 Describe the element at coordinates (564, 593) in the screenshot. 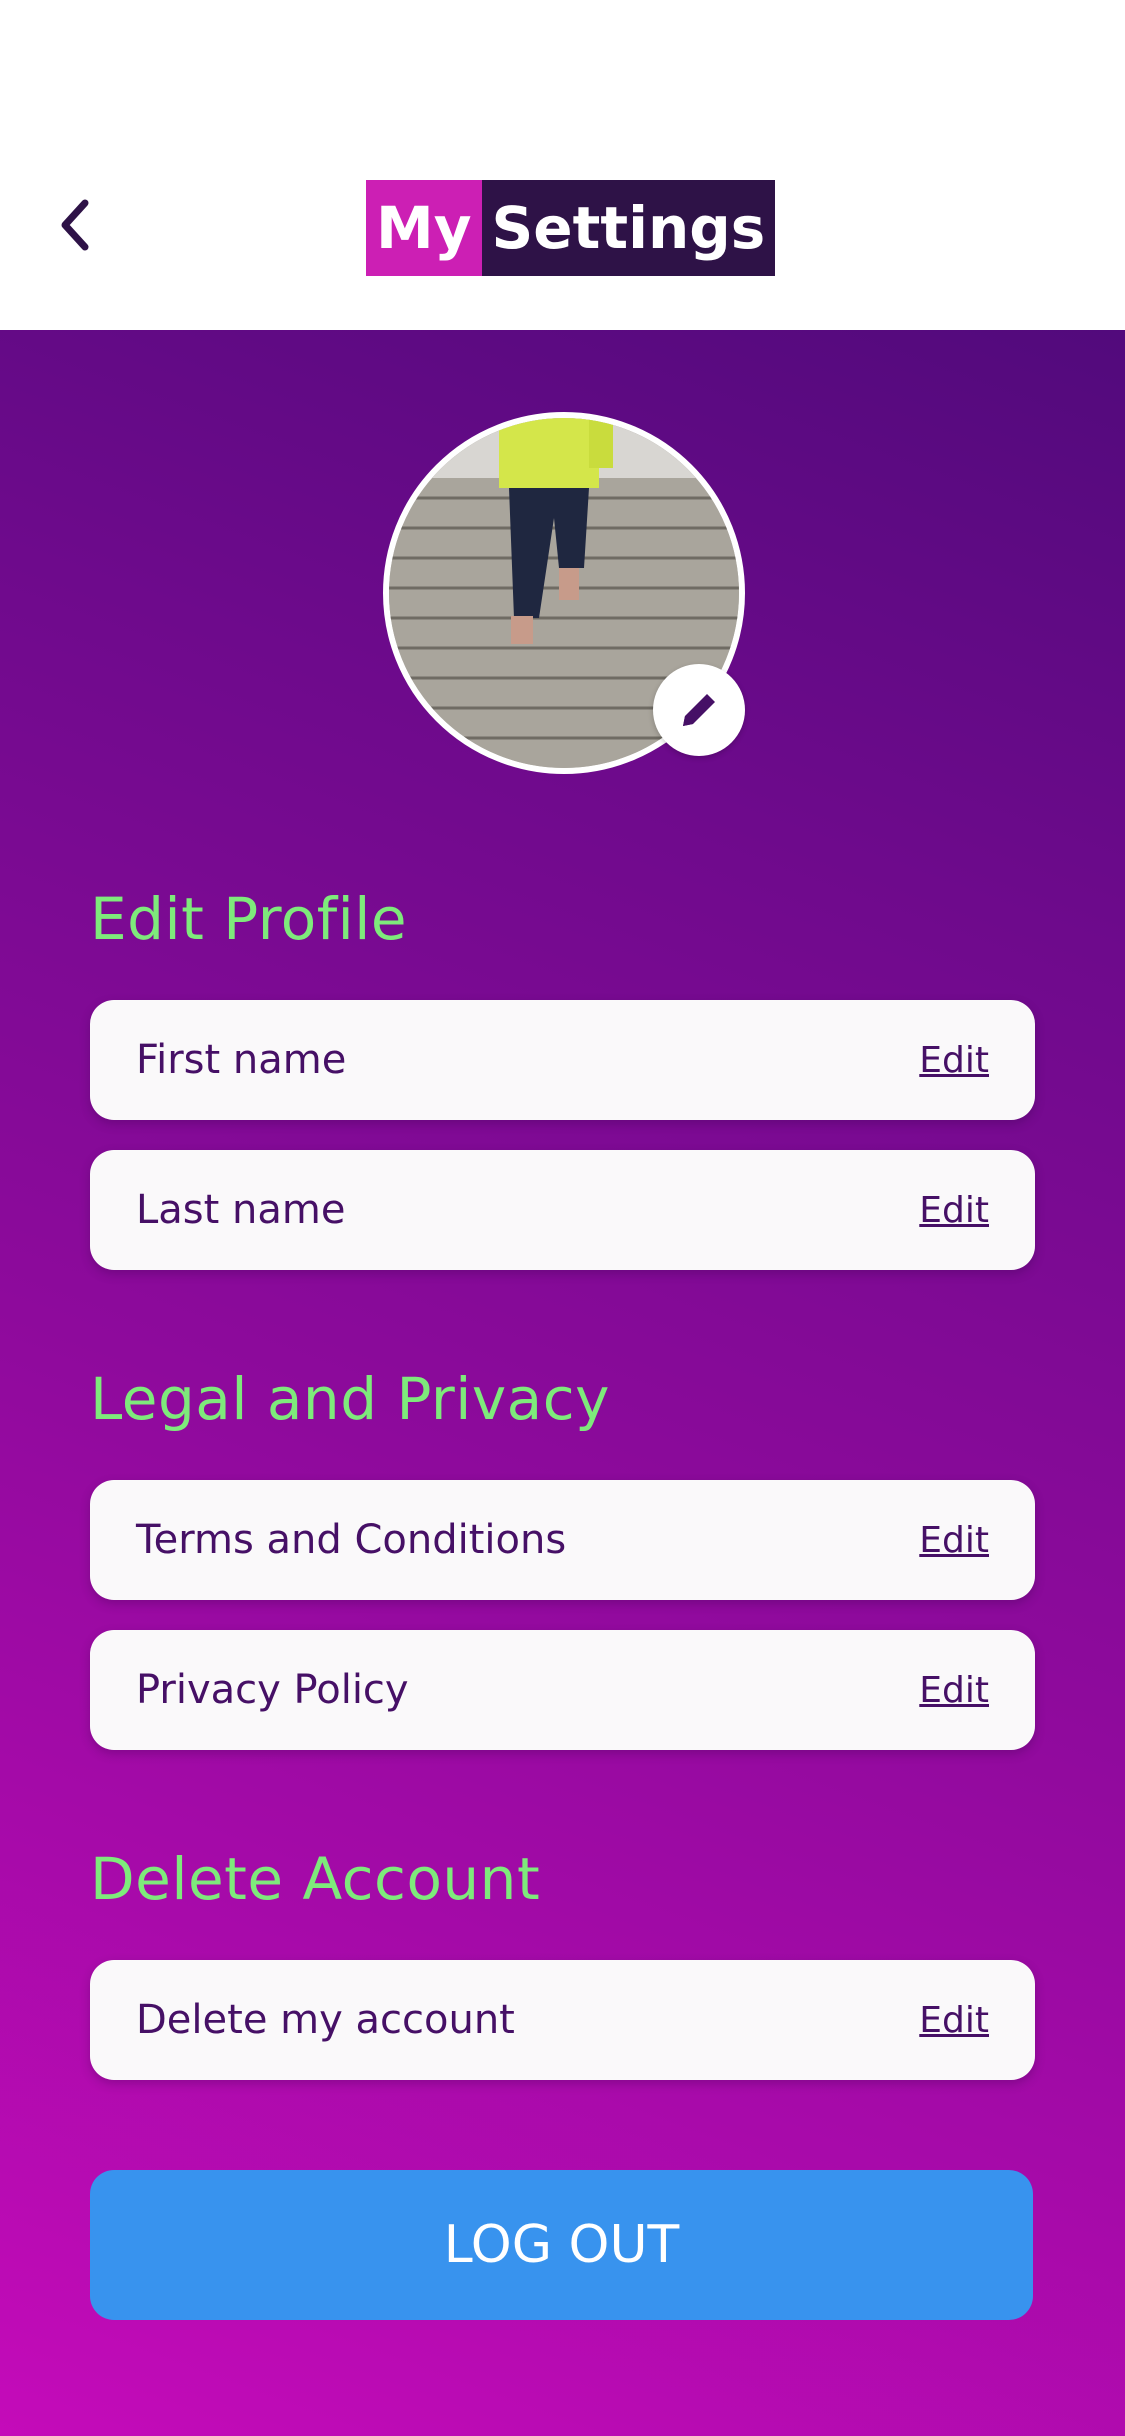

I see `avatar-container` at that location.